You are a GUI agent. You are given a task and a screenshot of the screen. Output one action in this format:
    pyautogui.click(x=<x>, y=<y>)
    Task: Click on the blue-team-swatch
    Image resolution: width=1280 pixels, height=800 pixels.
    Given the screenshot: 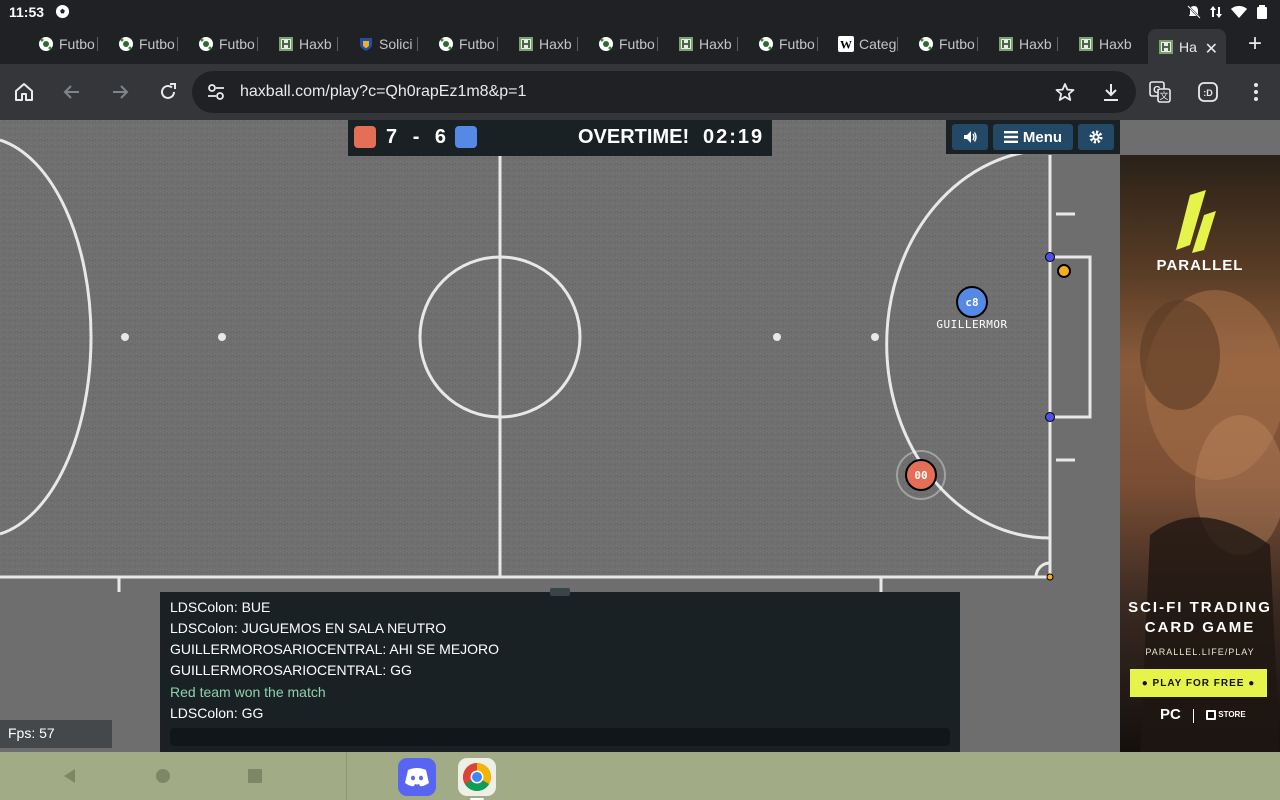 What is the action you would take?
    pyautogui.click(x=466, y=137)
    